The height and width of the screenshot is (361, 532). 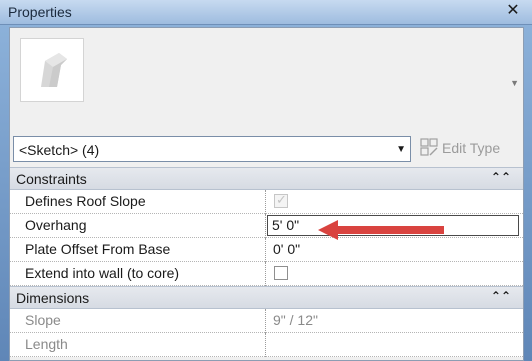 I want to click on roof-type-preview-icon, so click(x=52, y=70).